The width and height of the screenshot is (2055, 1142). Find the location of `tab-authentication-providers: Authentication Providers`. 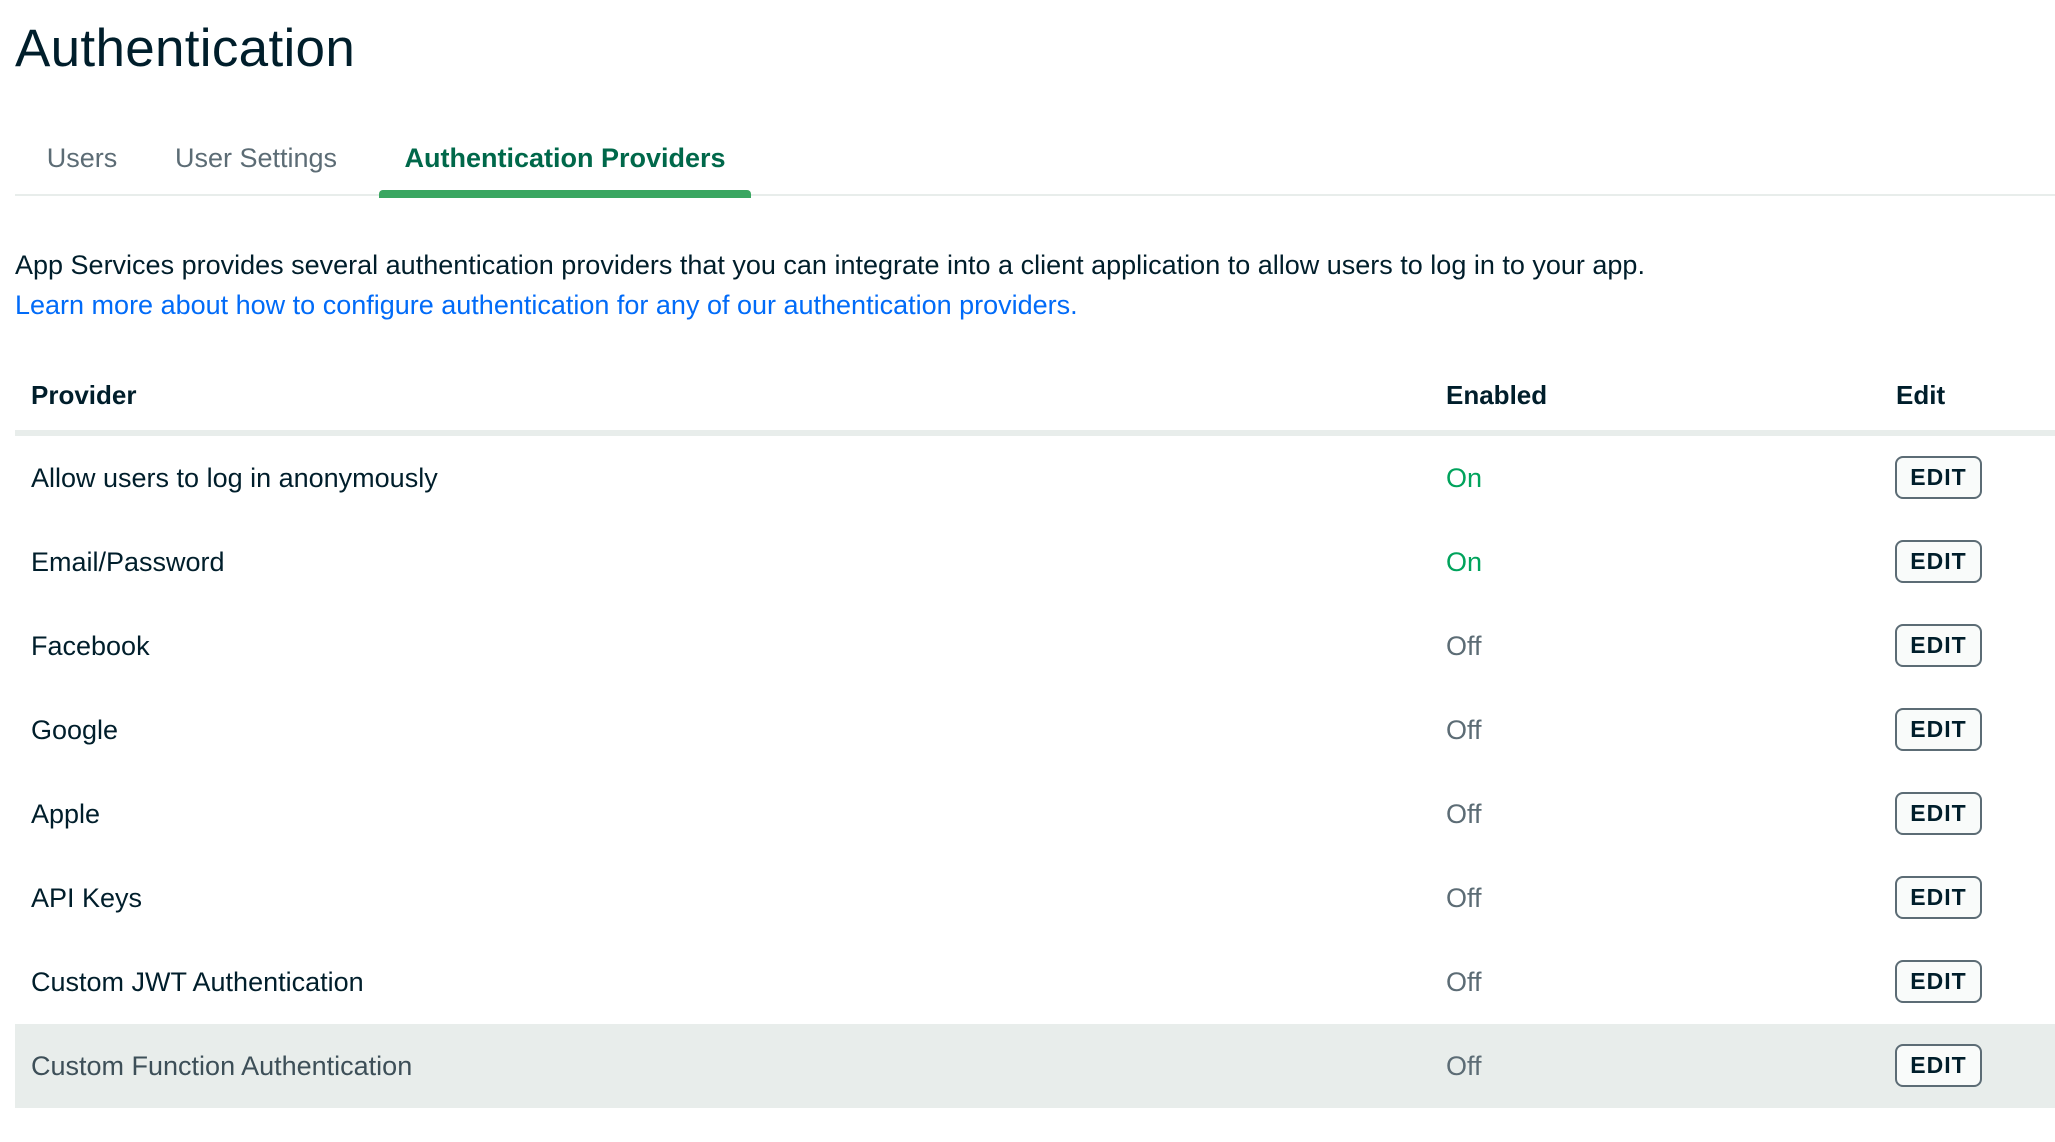

tab-authentication-providers: Authentication Providers is located at coordinates (565, 159).